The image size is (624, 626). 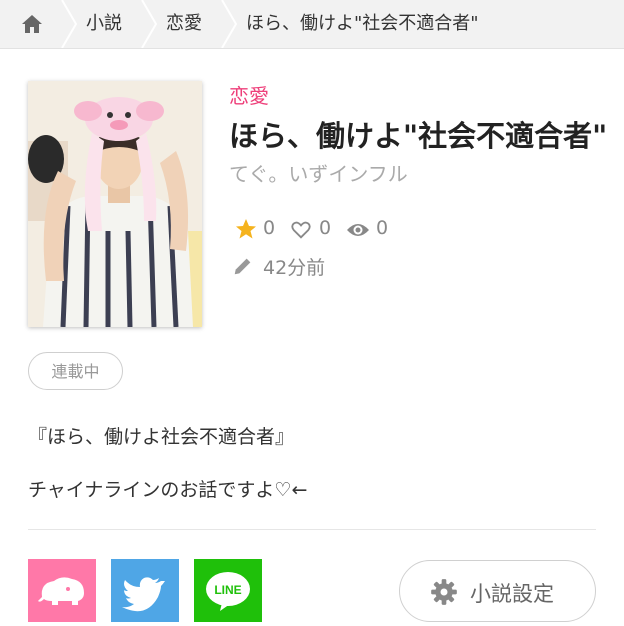 I want to click on updated-time: 42分前, so click(x=294, y=268).